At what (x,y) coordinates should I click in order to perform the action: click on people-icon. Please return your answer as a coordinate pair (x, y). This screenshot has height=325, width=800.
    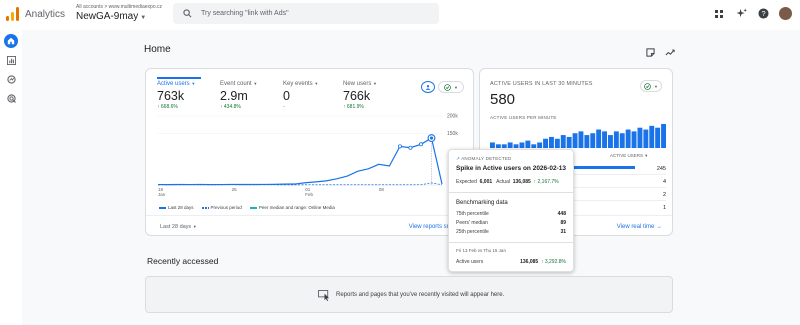
    Looking at the image, I should click on (428, 87).